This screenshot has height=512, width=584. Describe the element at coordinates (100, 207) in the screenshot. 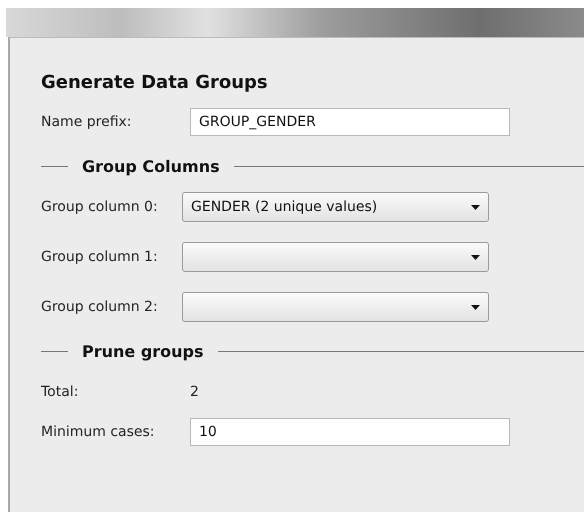

I see `field-label: Group column 0:` at that location.